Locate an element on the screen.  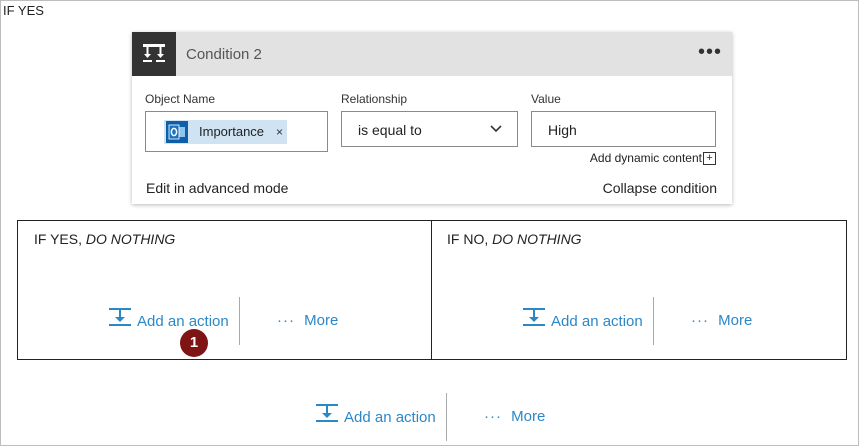
bottom-more-button: ··· More is located at coordinates (514, 416).